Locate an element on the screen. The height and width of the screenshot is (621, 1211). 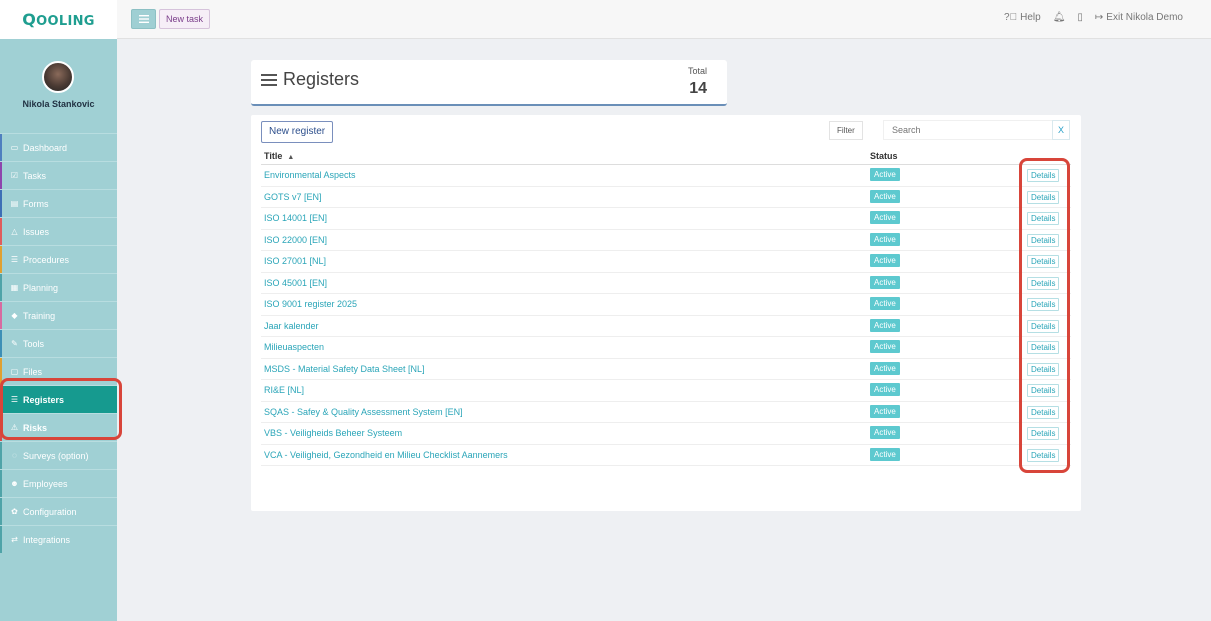
hamburger-icon is located at coordinates (143, 19).